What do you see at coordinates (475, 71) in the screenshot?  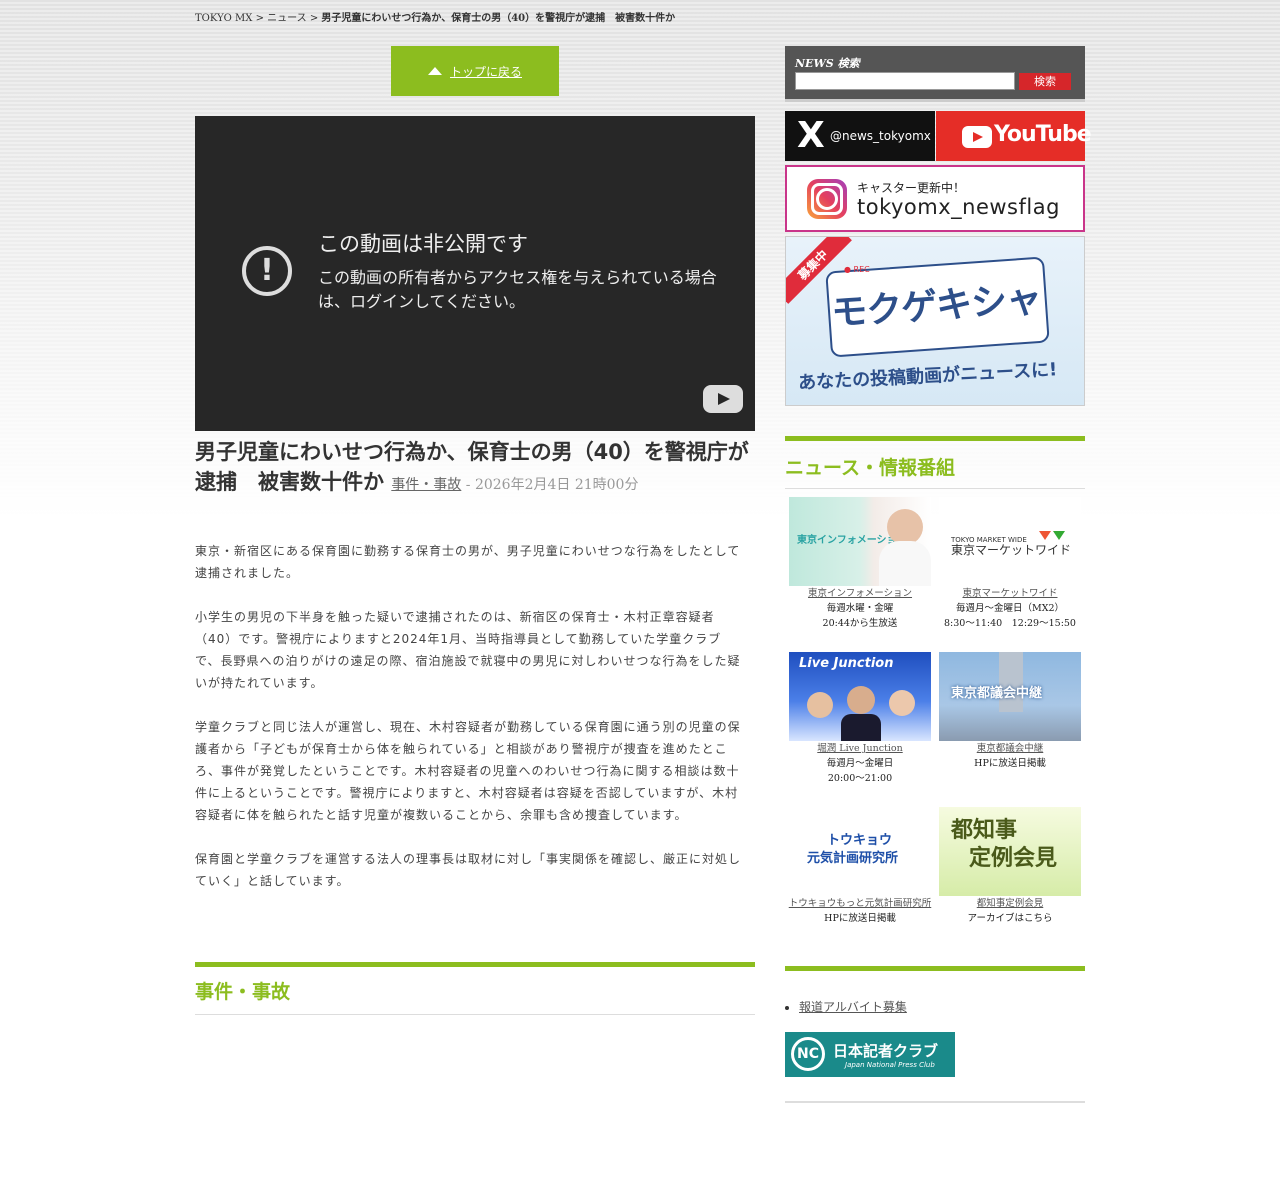 I see `back-to-top-button: トップに戻る` at bounding box center [475, 71].